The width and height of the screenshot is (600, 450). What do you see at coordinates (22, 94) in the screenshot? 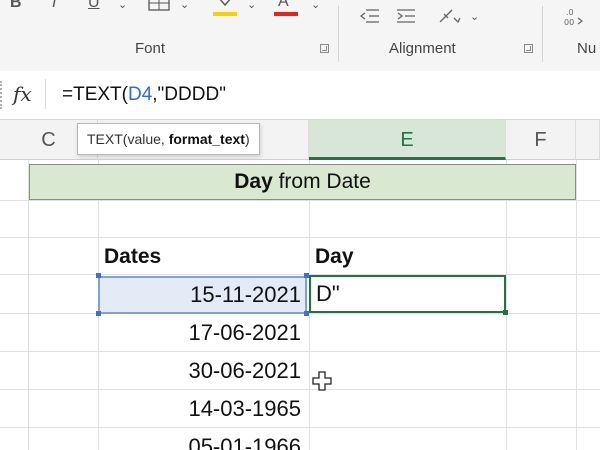
I see `insert-function-icon: fx` at bounding box center [22, 94].